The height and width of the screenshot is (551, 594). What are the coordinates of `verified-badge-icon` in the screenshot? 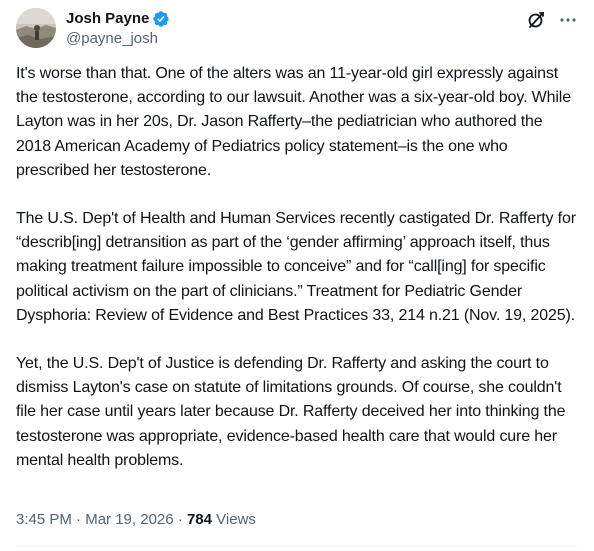 It's located at (161, 19).